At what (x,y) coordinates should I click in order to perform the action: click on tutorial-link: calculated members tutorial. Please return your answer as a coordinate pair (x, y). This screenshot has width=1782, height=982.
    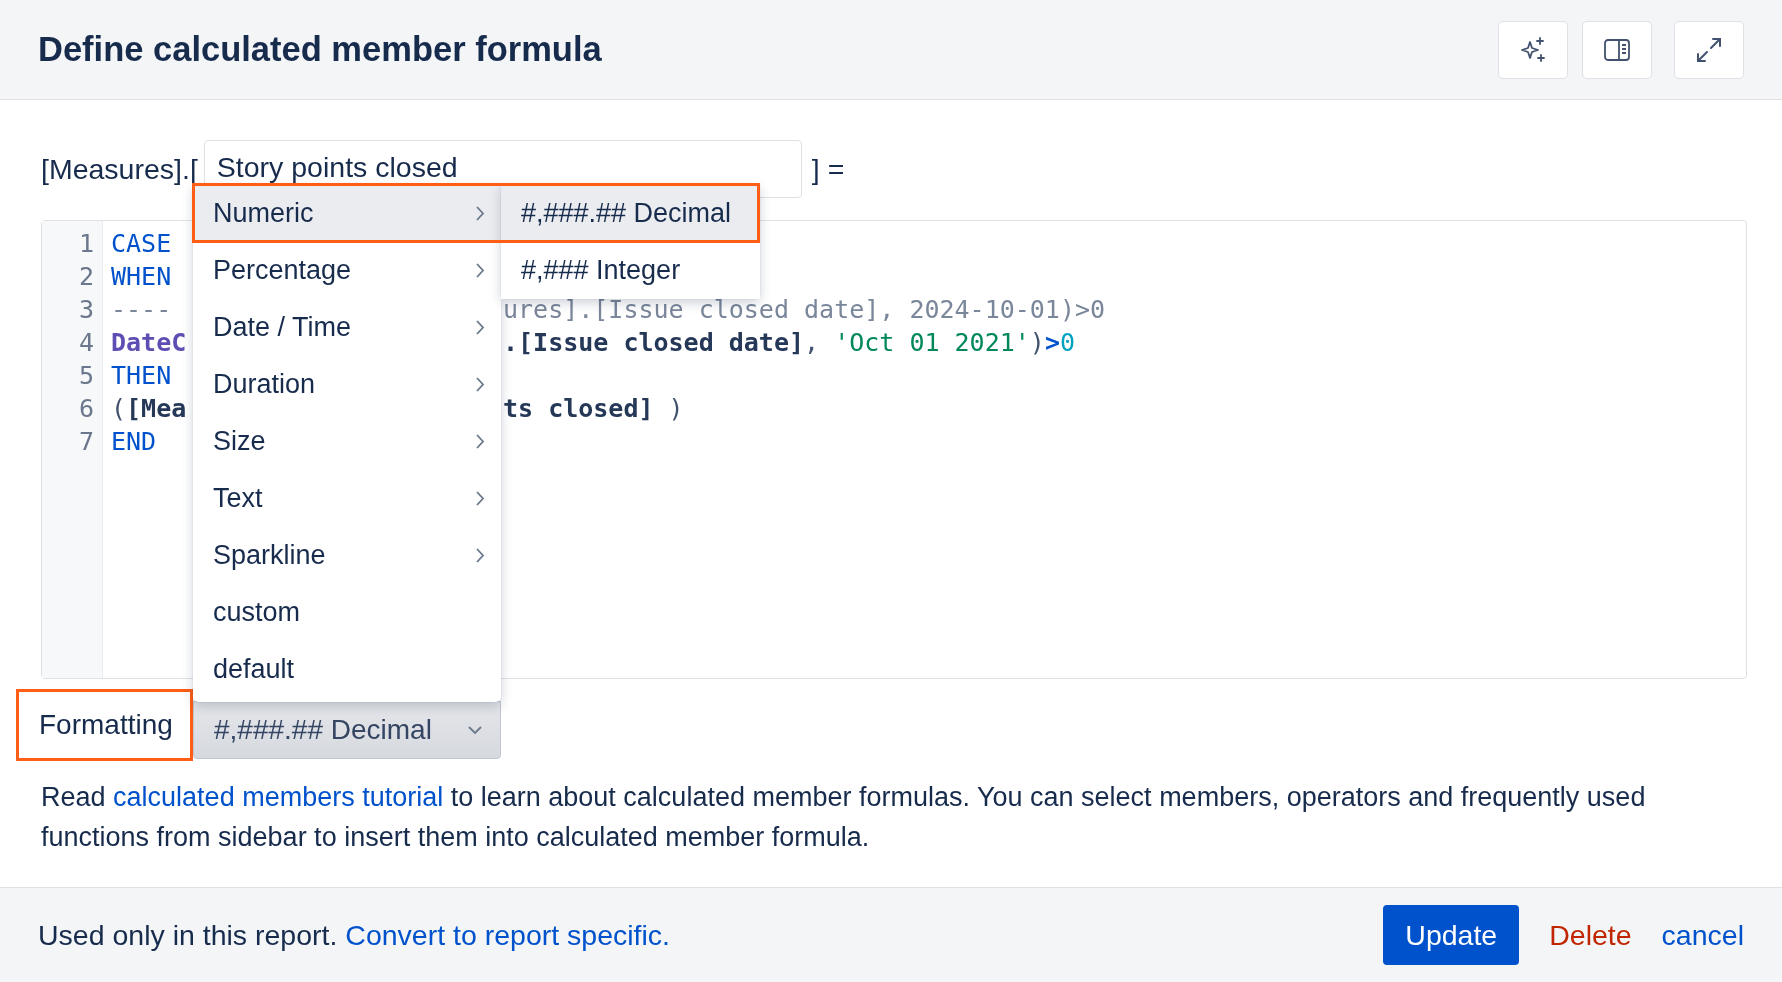
    Looking at the image, I should click on (278, 797).